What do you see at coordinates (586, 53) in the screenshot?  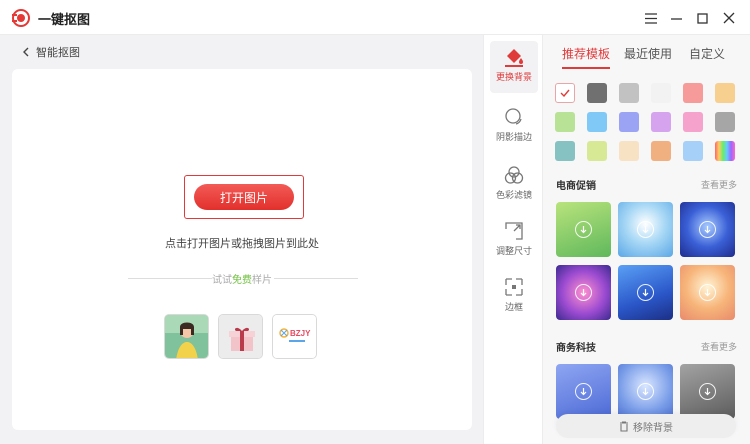 I see `tab-recommended: 推荐模板` at bounding box center [586, 53].